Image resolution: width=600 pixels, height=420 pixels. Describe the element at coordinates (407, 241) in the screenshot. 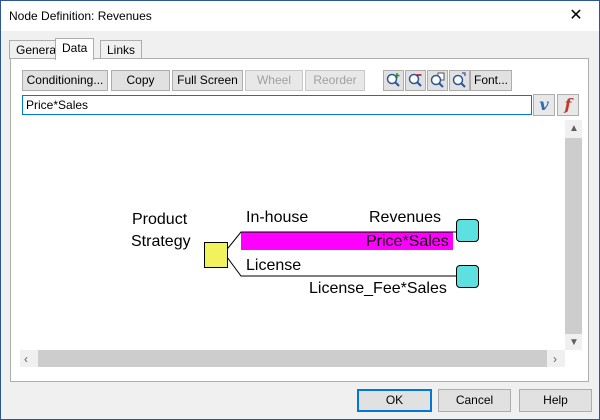

I see `branch-value-price-sales: Price*Sales` at that location.